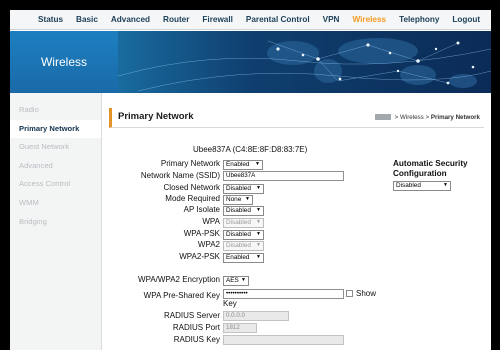  Describe the element at coordinates (250, 149) in the screenshot. I see `network-mac-heading: Ubee837A (C4:8E:8F:D8:83:7E)` at that location.